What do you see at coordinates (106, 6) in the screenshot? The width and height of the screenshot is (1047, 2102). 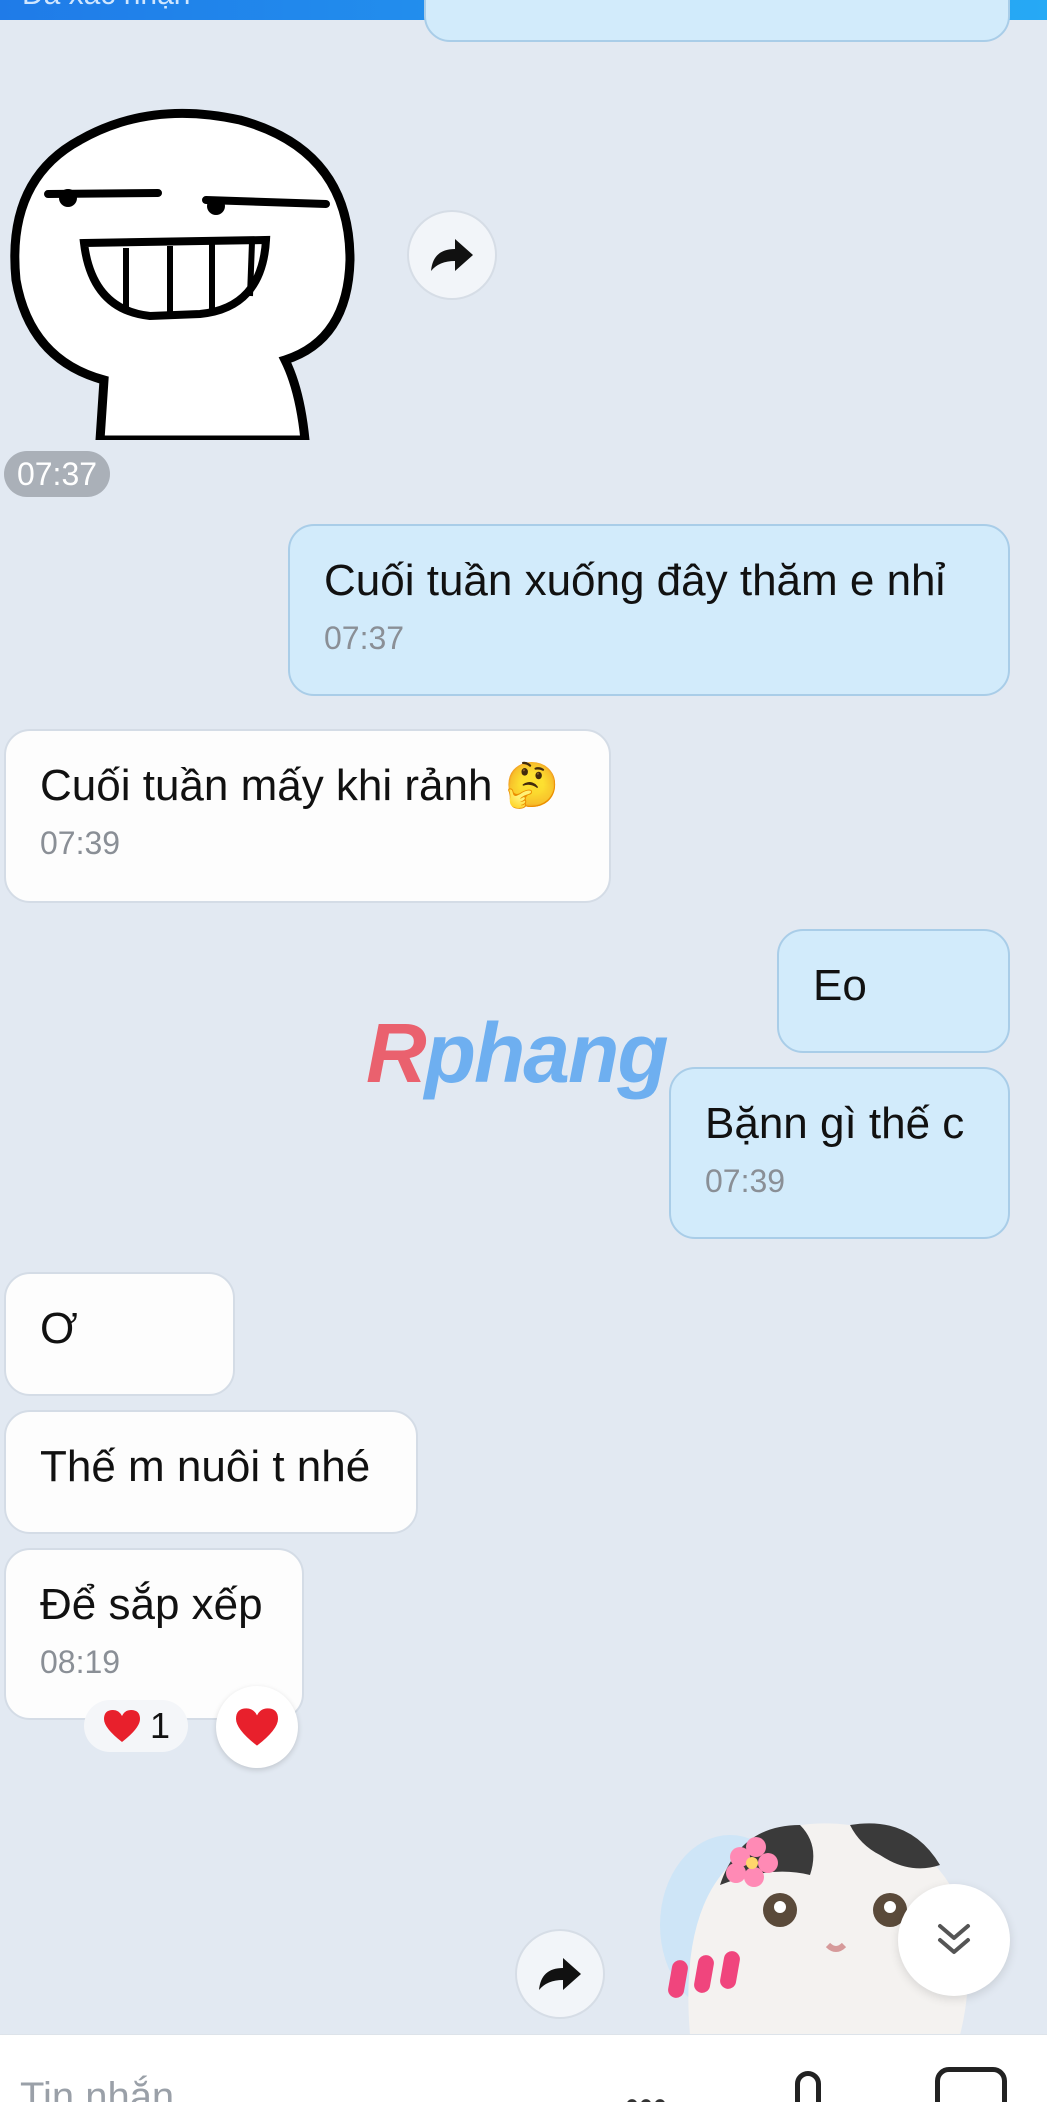 I see `header-partial-text: Đã xác nhận` at bounding box center [106, 6].